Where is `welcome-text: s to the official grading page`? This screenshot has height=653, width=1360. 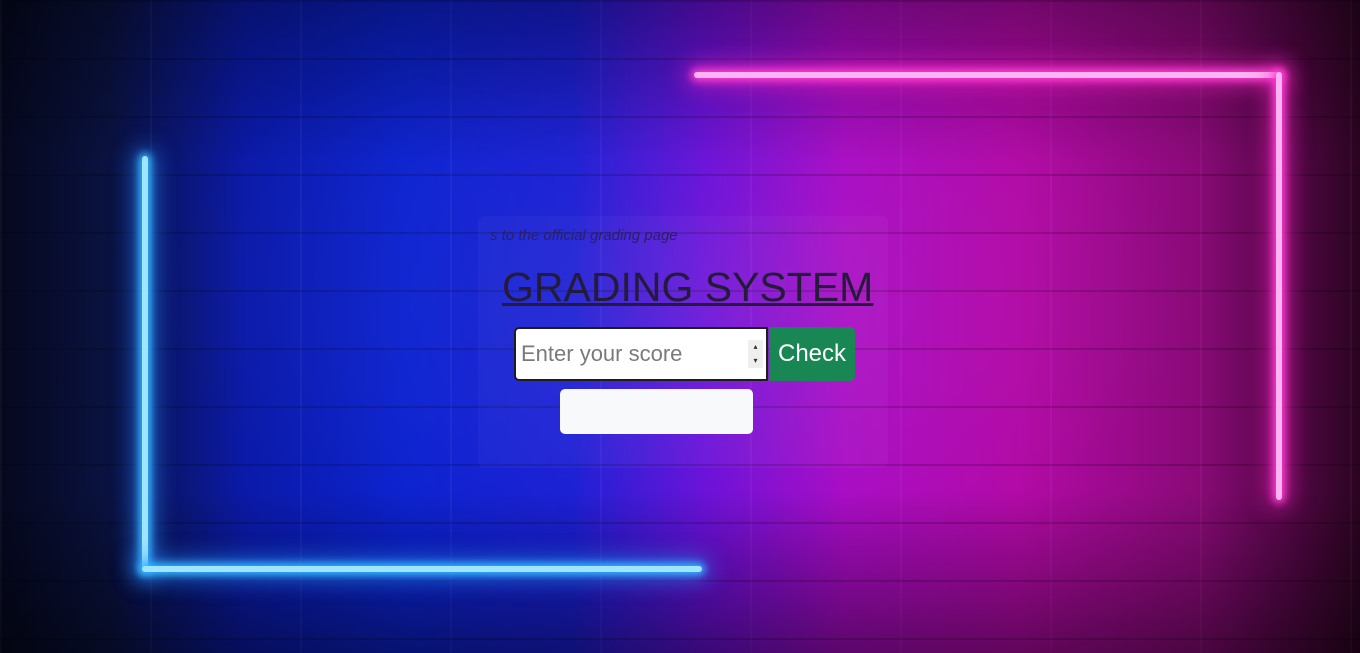 welcome-text: s to the official grading page is located at coordinates (584, 235).